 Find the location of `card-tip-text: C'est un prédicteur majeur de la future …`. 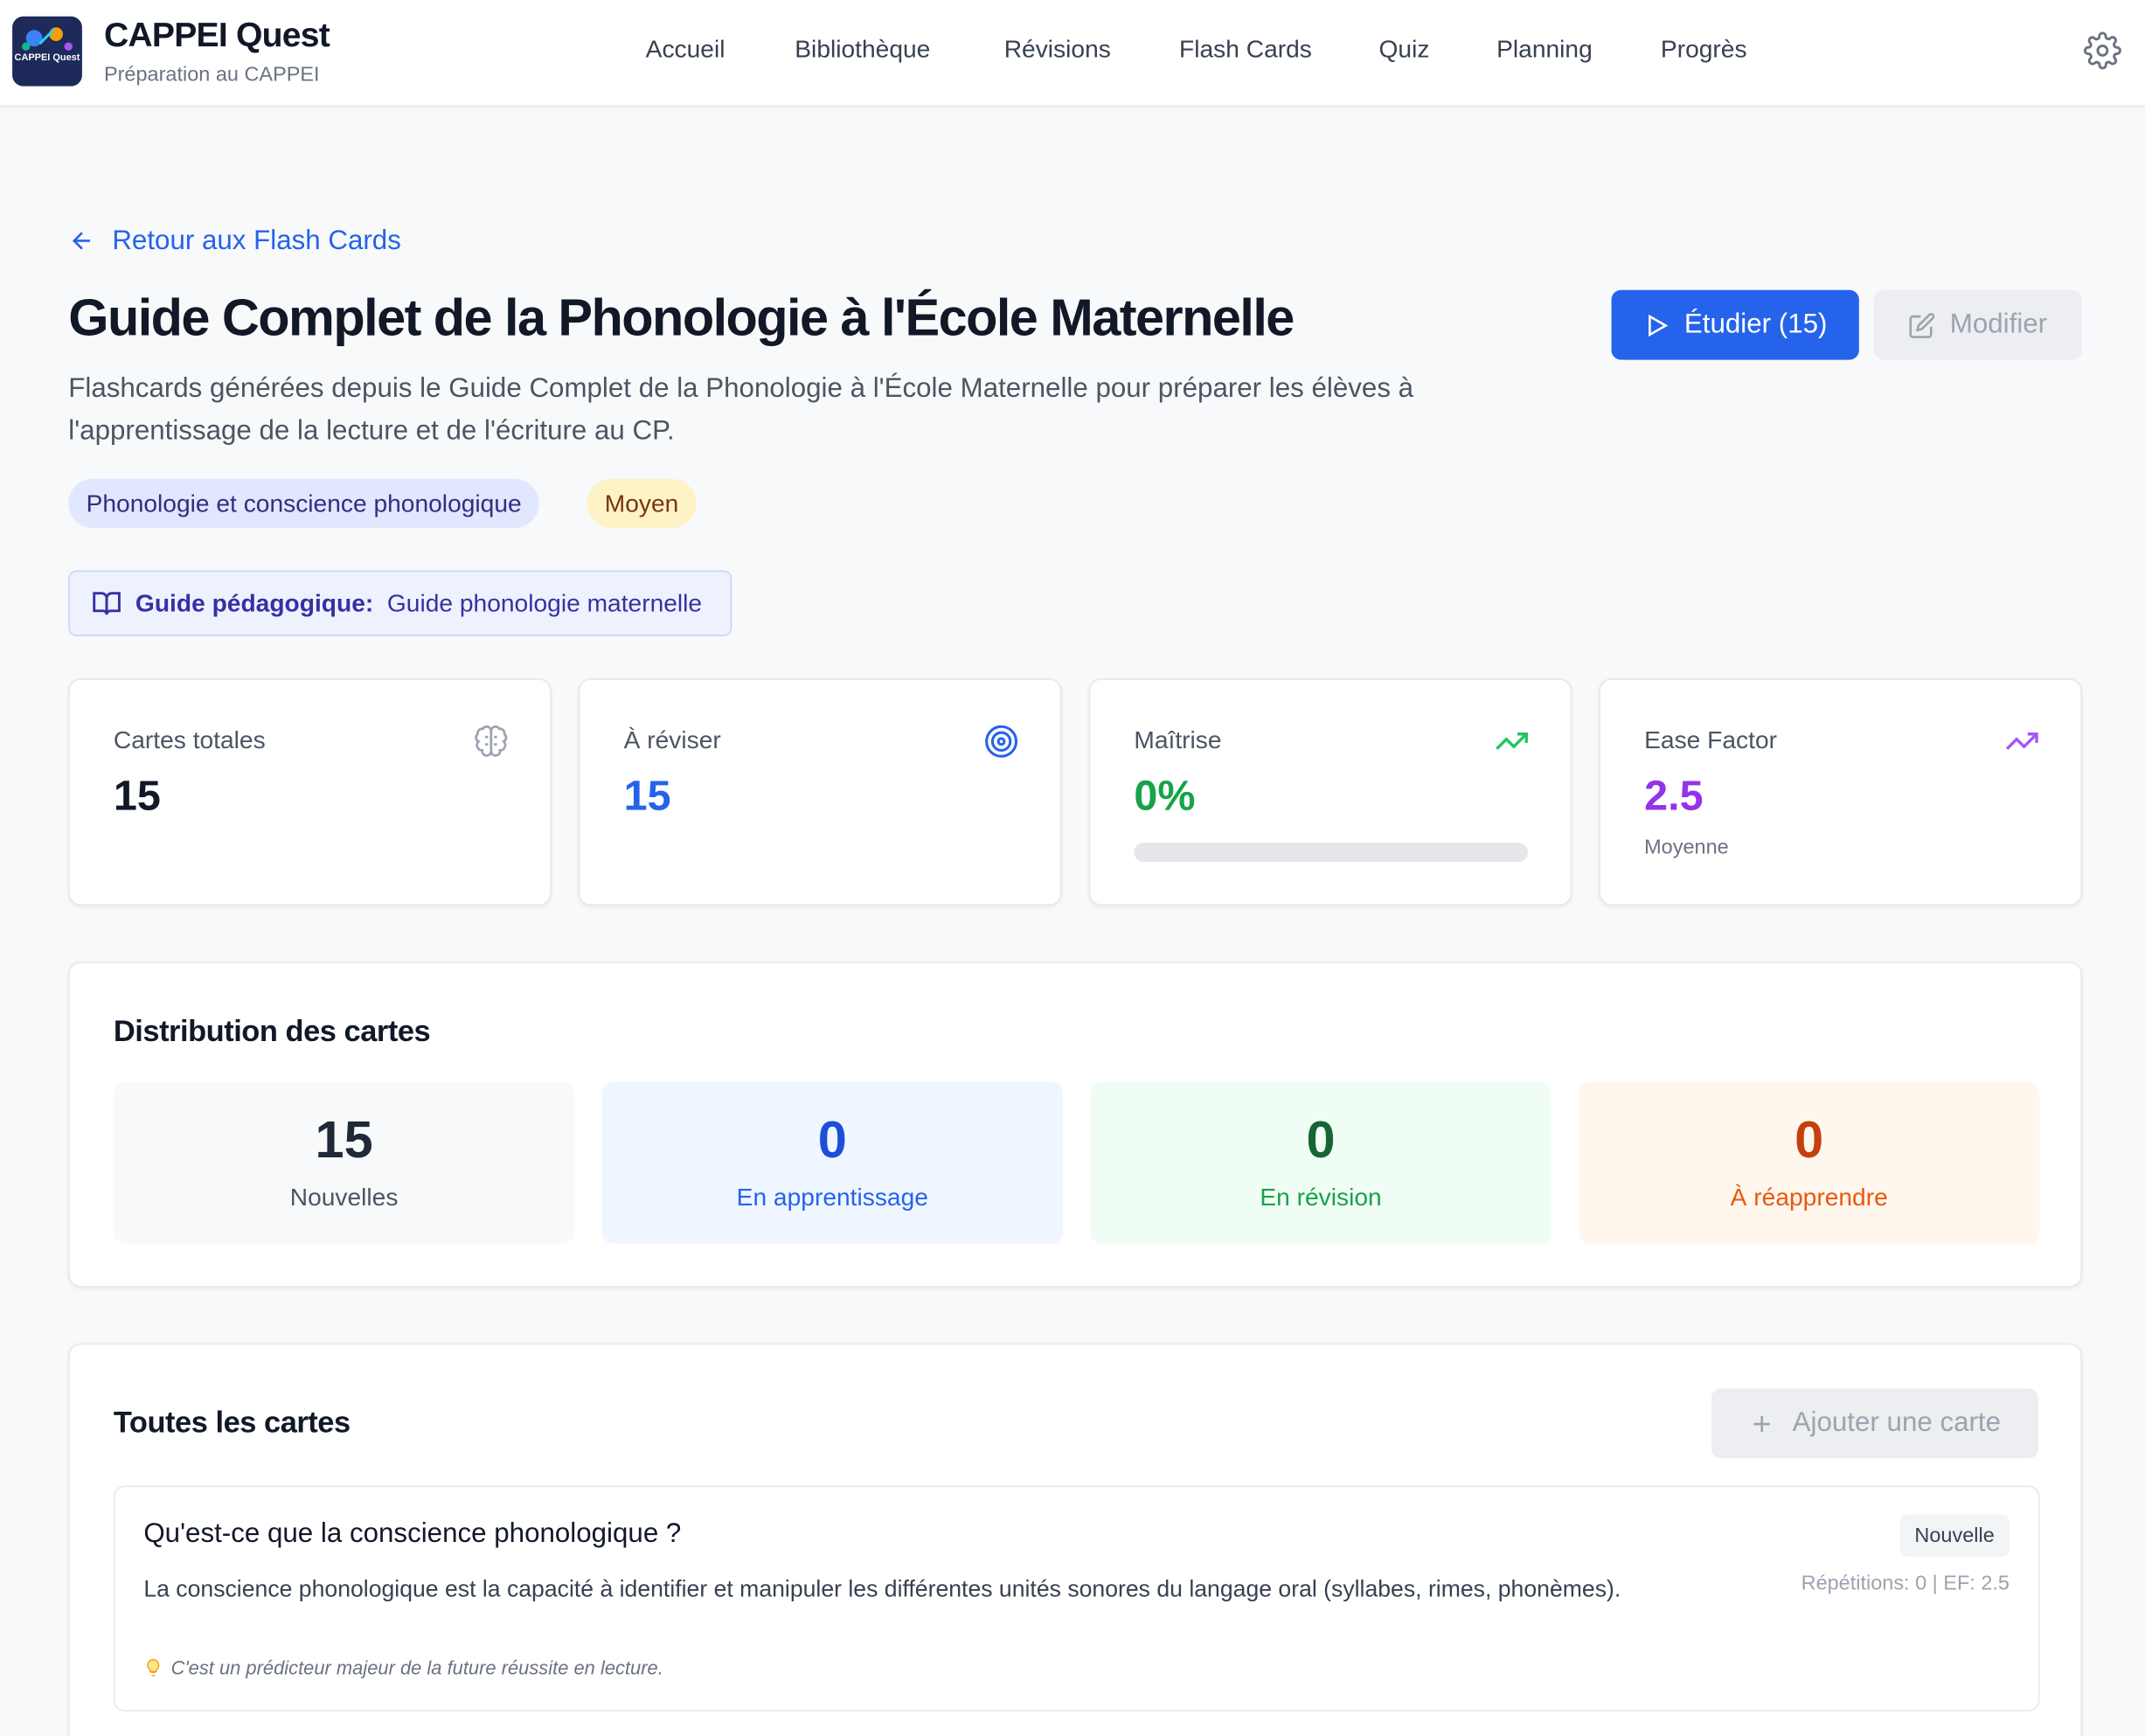

card-tip-text: C'est un prédicteur majeur de la future … is located at coordinates (416, 1667).